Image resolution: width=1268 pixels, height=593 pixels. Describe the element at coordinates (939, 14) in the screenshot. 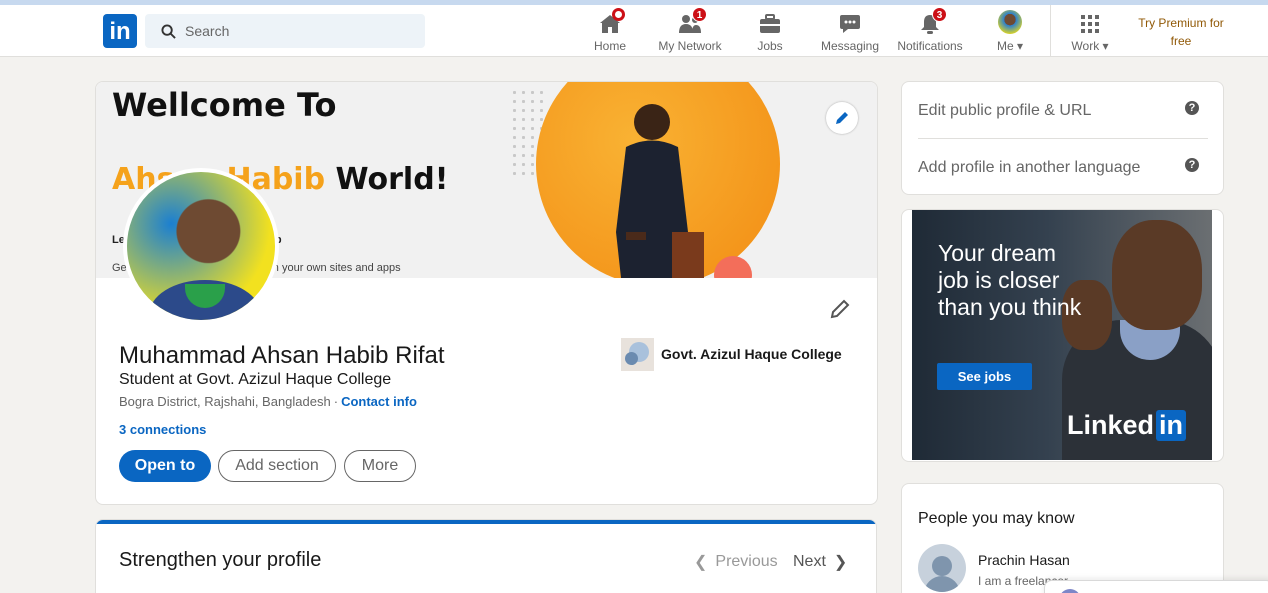

I see `notifications-badge: 3` at that location.